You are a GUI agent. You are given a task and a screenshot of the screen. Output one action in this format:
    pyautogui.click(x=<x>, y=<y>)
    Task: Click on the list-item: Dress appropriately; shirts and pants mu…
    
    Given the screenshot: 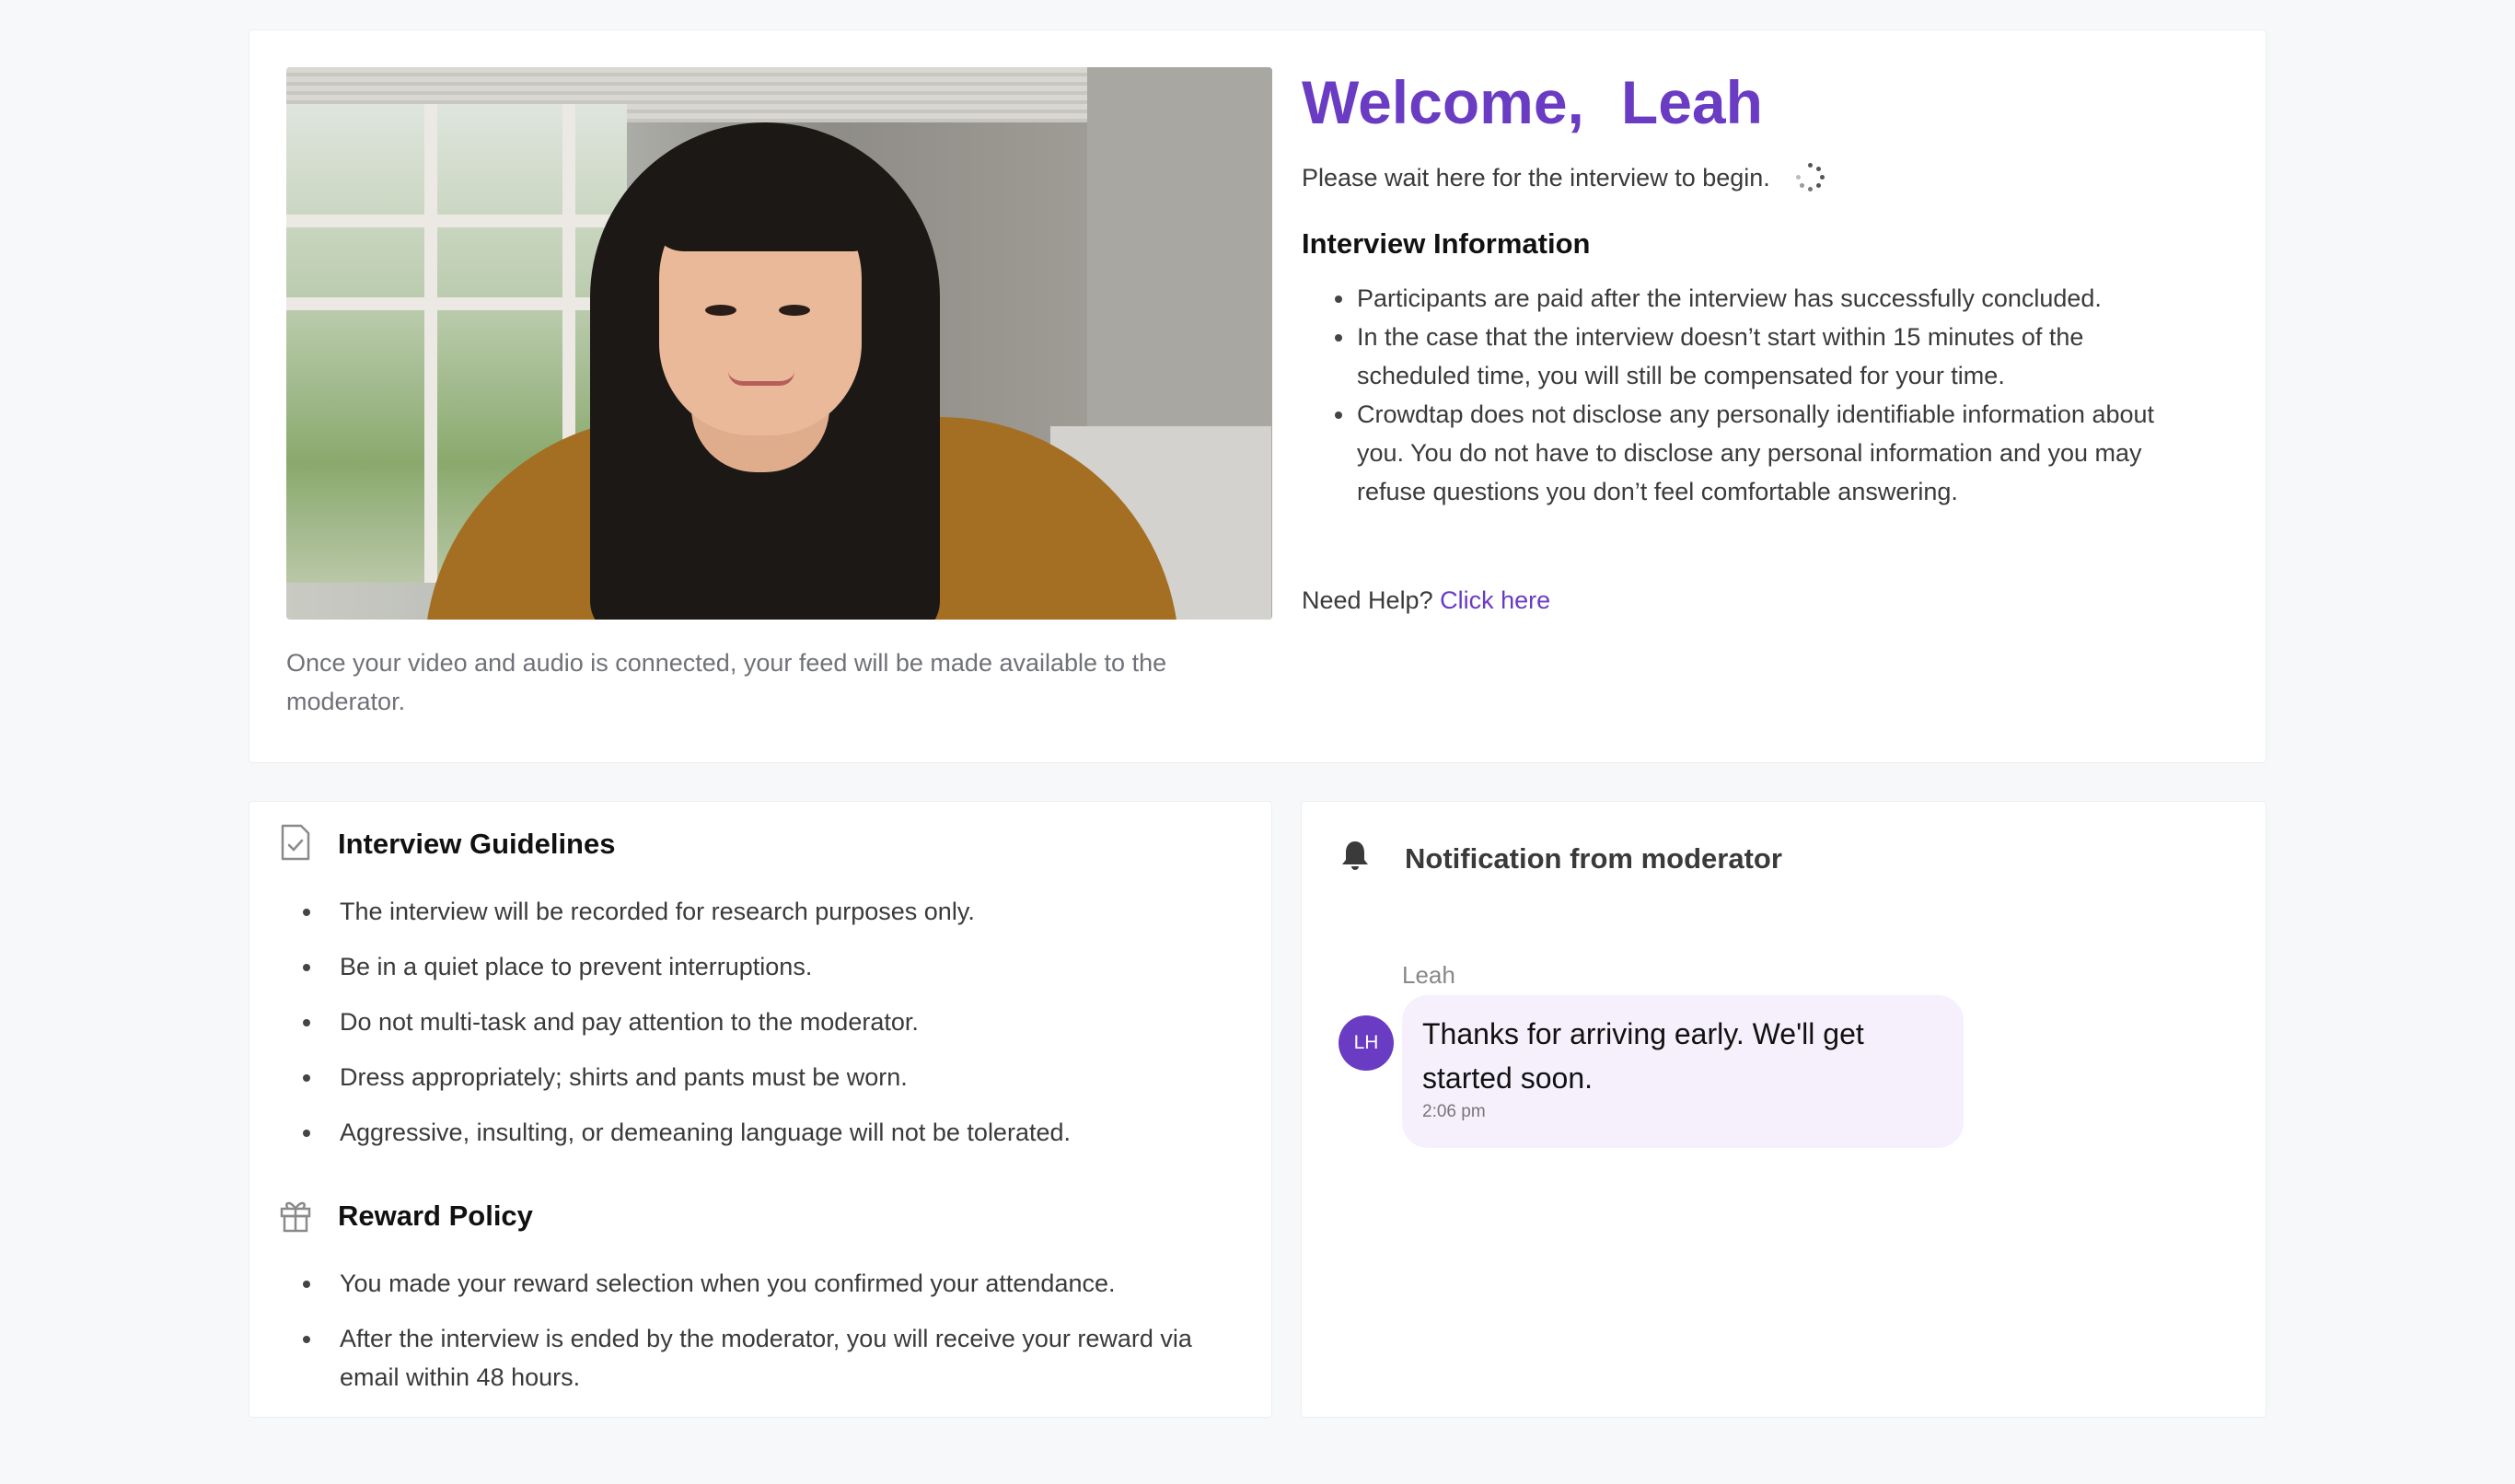 What is the action you would take?
    pyautogui.click(x=767, y=1077)
    